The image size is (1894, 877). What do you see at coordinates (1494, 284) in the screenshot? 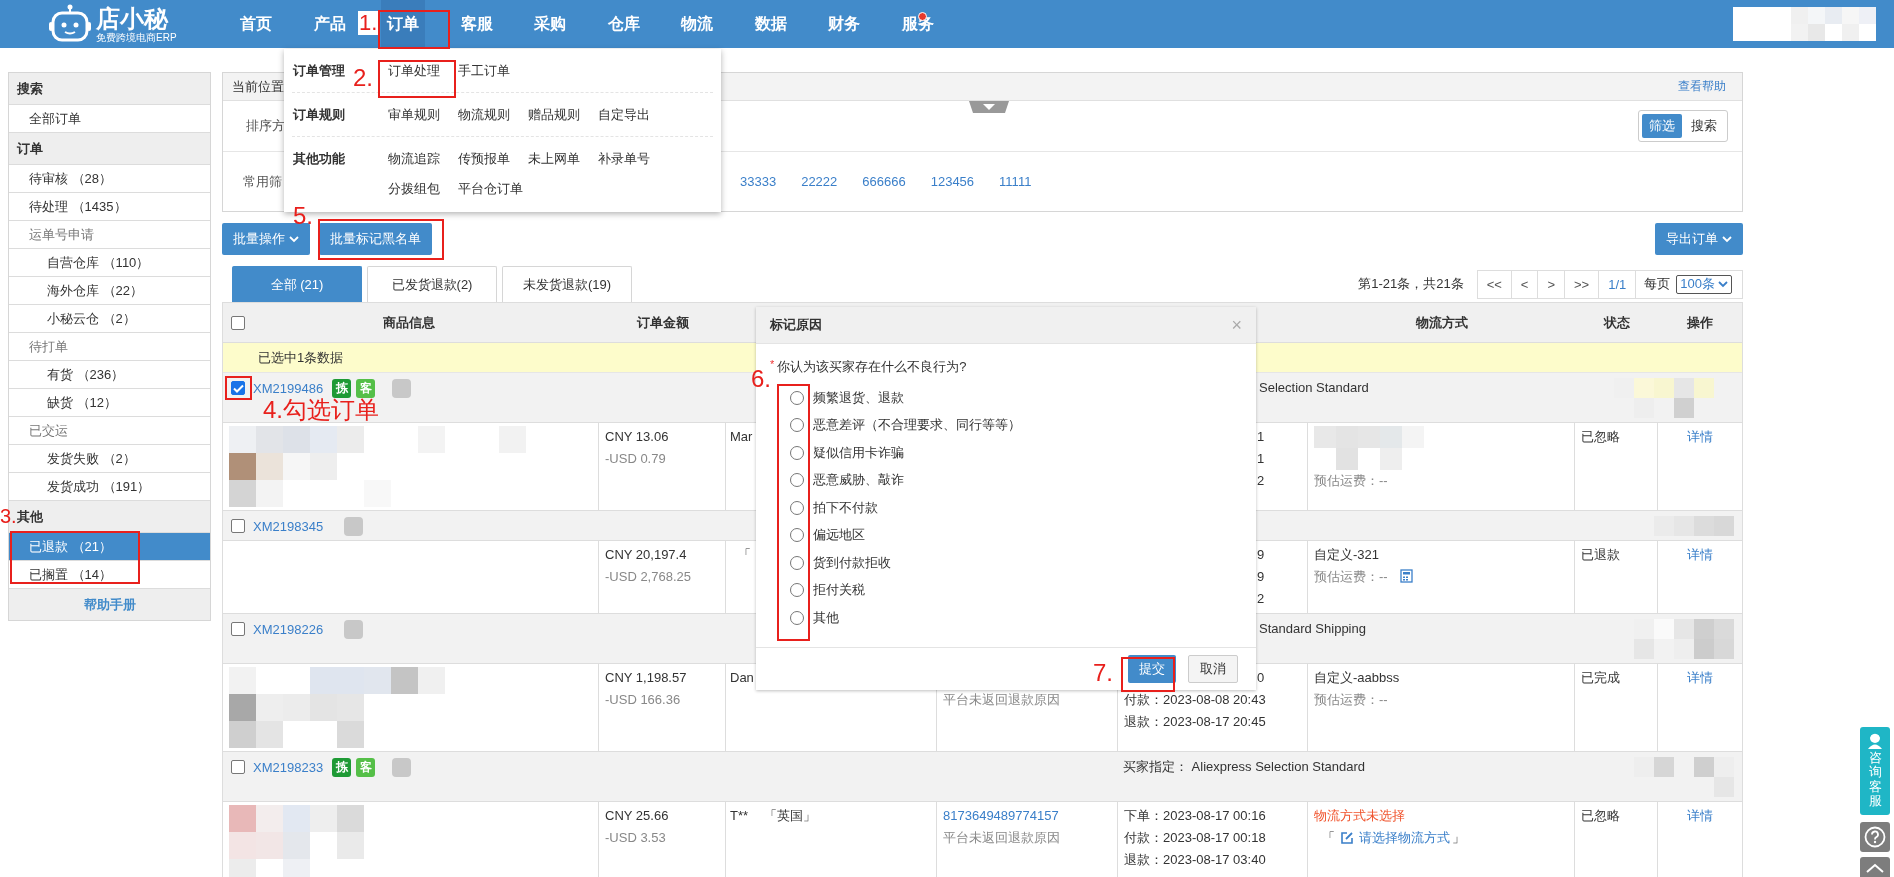
I see `page-button: <<` at bounding box center [1494, 284].